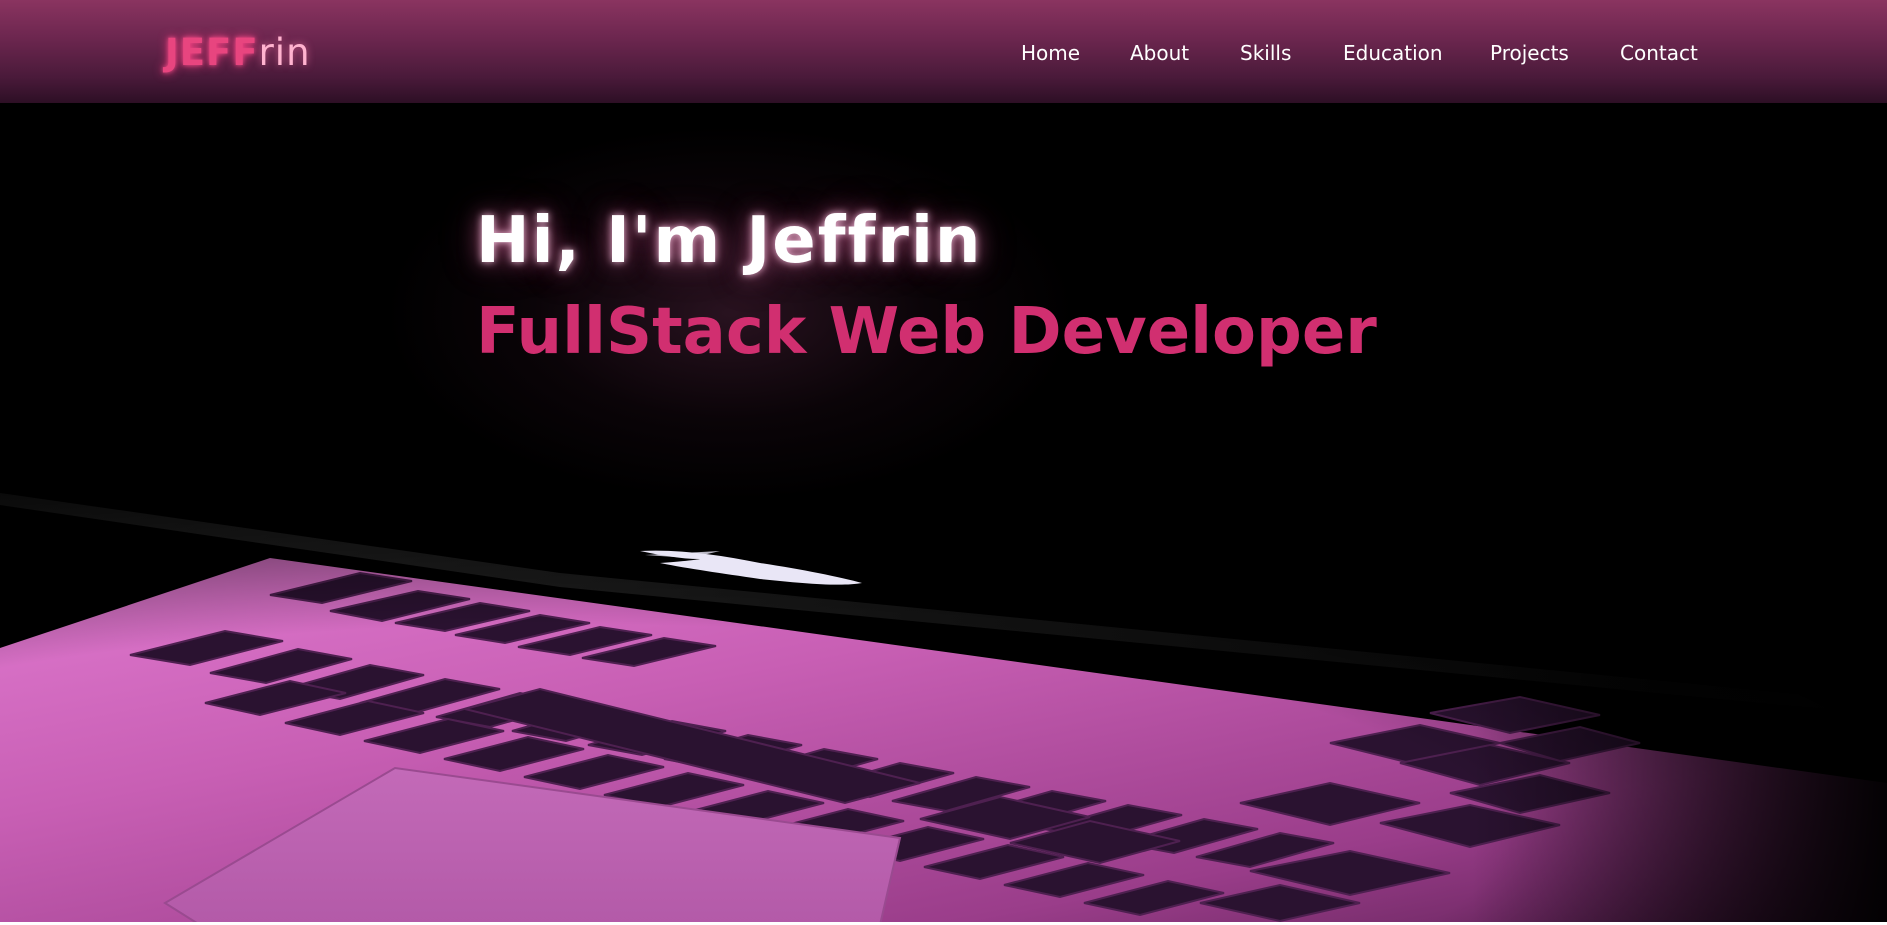 This screenshot has height=925, width=1887. What do you see at coordinates (729, 241) in the screenshot?
I see `hero-greeting: Hi, I'm Jeffrin` at bounding box center [729, 241].